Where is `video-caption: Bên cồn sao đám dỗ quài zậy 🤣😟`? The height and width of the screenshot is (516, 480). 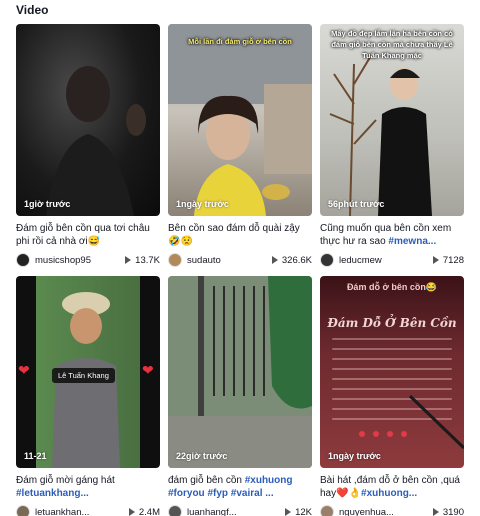 video-caption: Bên cồn sao đám dỗ quài zậy 🤣😟 is located at coordinates (240, 235).